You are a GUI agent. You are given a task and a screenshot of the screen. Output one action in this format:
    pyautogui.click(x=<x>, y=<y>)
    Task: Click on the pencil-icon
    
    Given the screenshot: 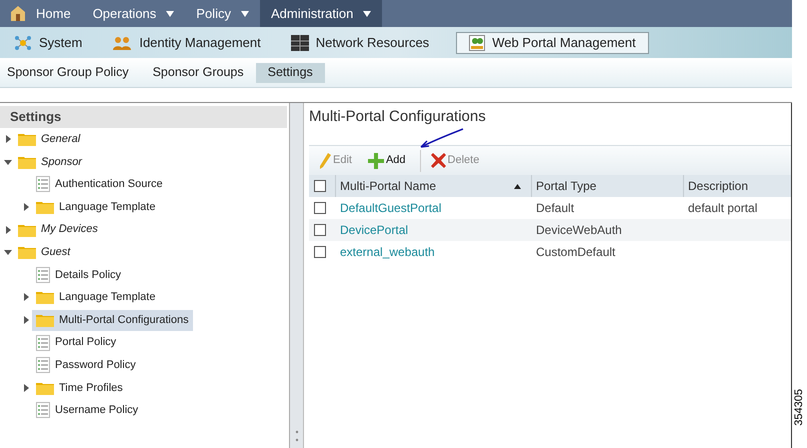 What is the action you would take?
    pyautogui.click(x=325, y=160)
    